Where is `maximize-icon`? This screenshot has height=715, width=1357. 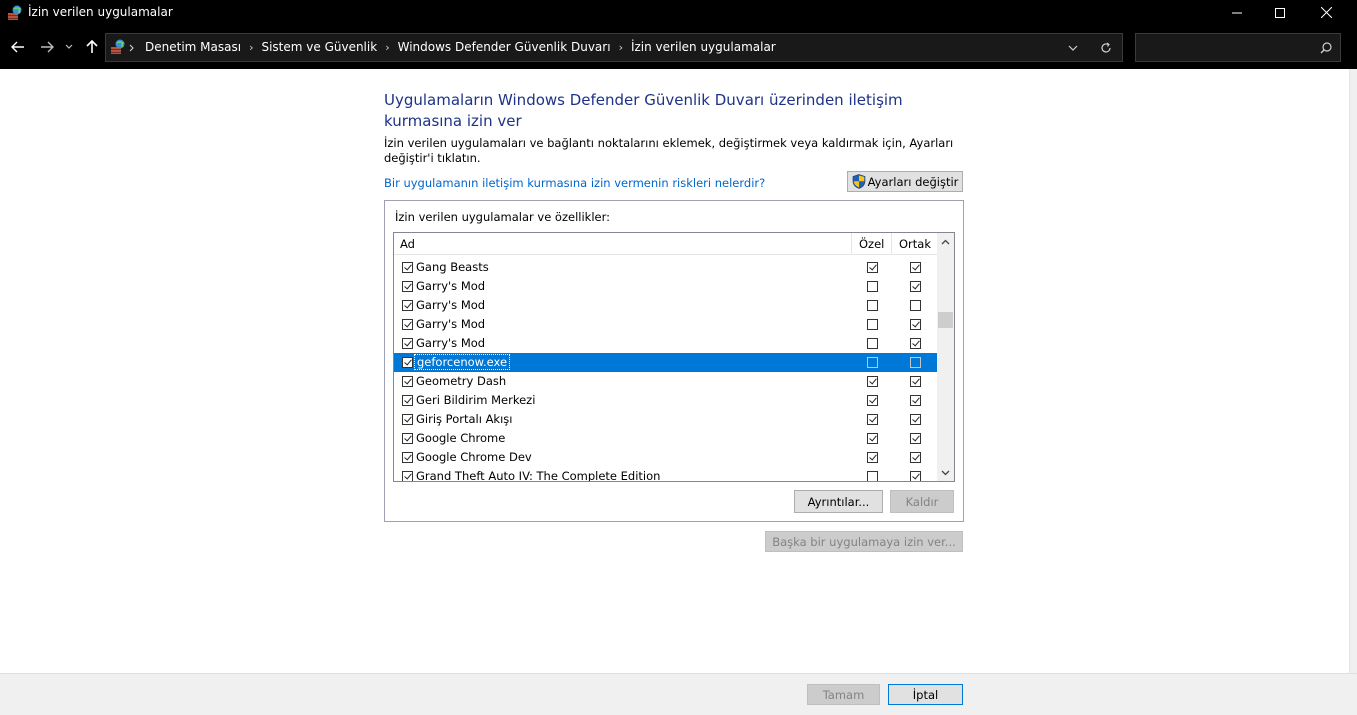 maximize-icon is located at coordinates (1280, 12).